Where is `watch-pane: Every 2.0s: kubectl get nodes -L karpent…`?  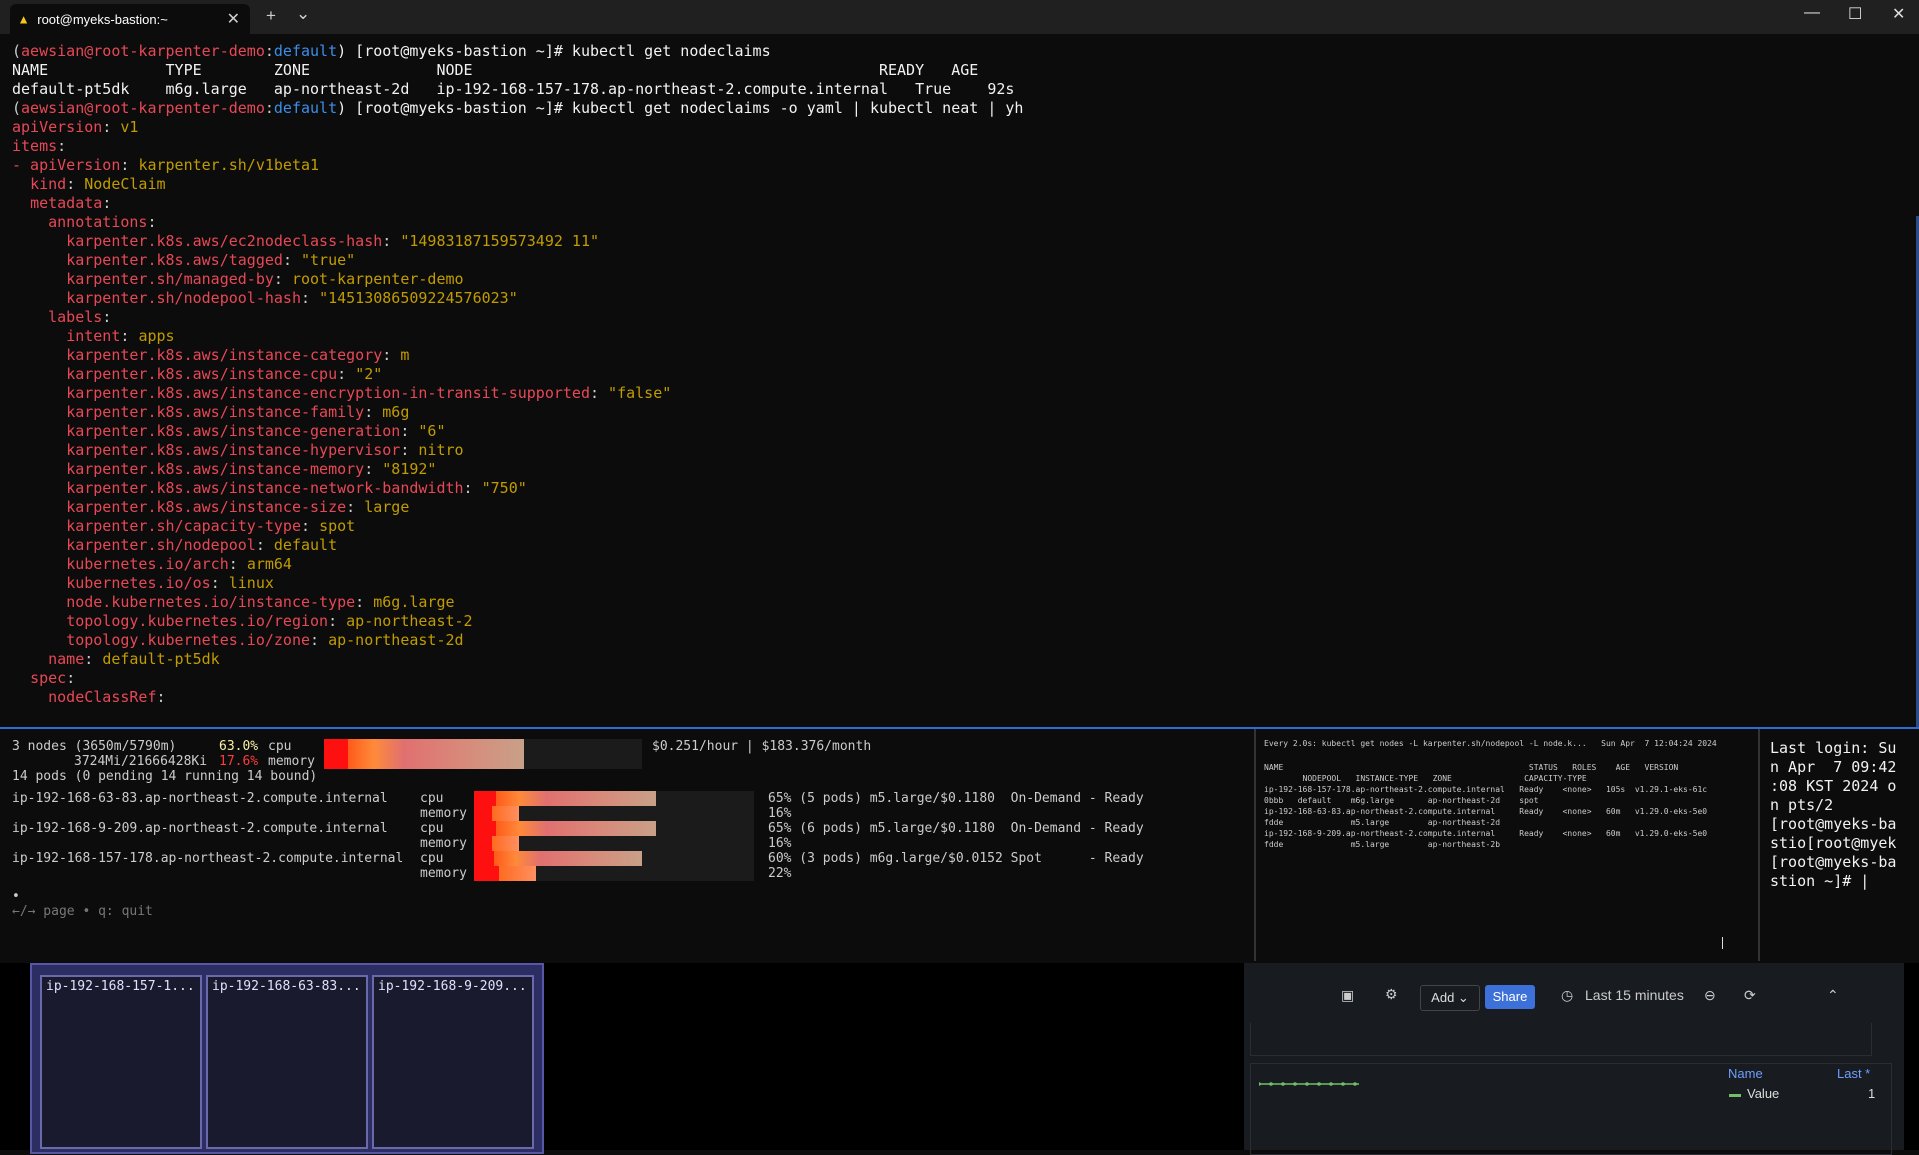
watch-pane: Every 2.0s: kubectl get nodes -L karpent… is located at coordinates (1506, 845).